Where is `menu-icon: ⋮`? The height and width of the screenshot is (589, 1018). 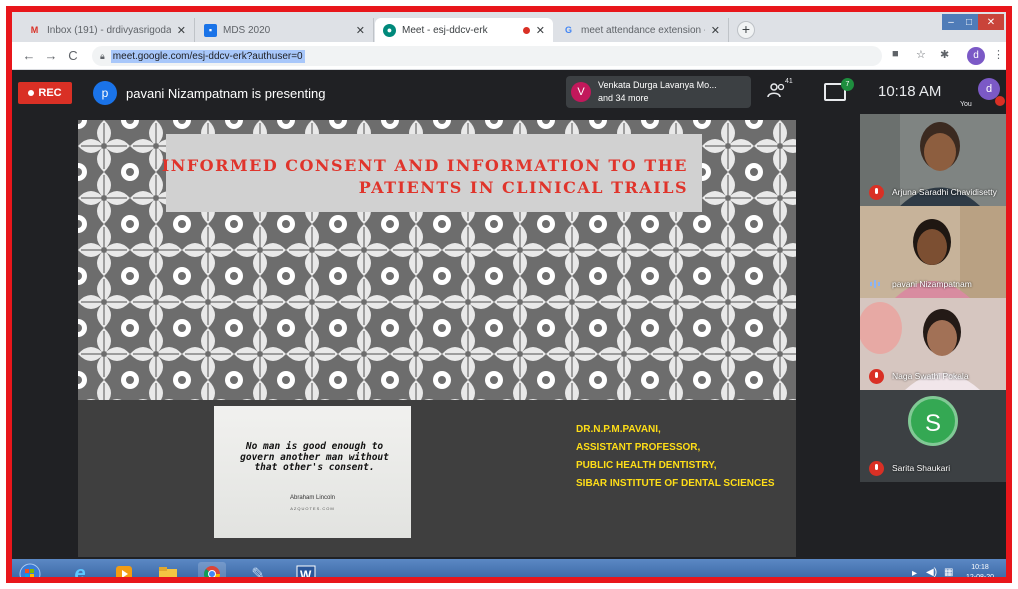 menu-icon: ⋮ is located at coordinates (998, 54).